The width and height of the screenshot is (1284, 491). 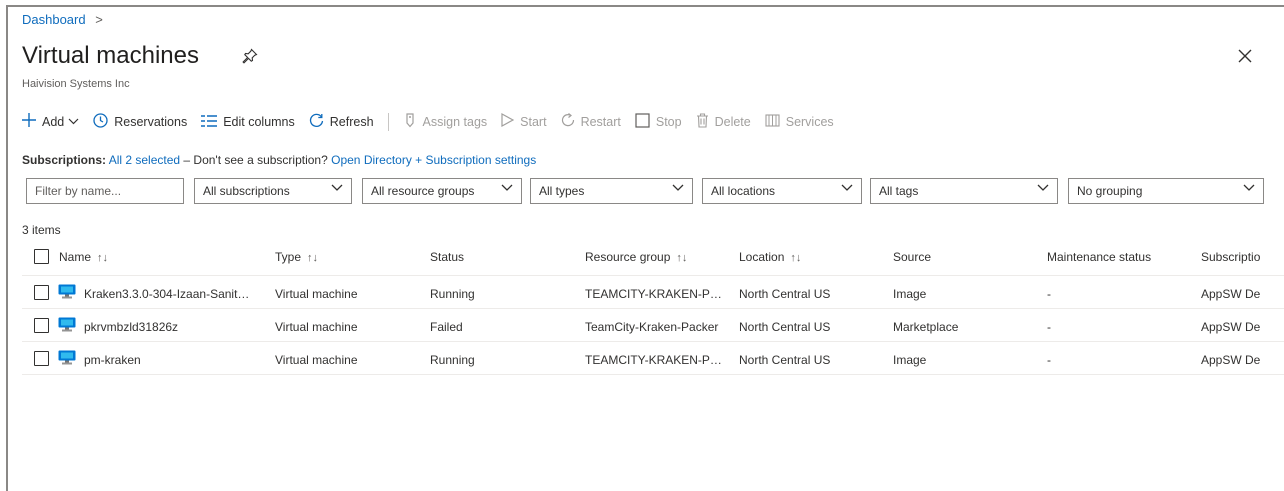 I want to click on restart-button: Restart, so click(x=591, y=122).